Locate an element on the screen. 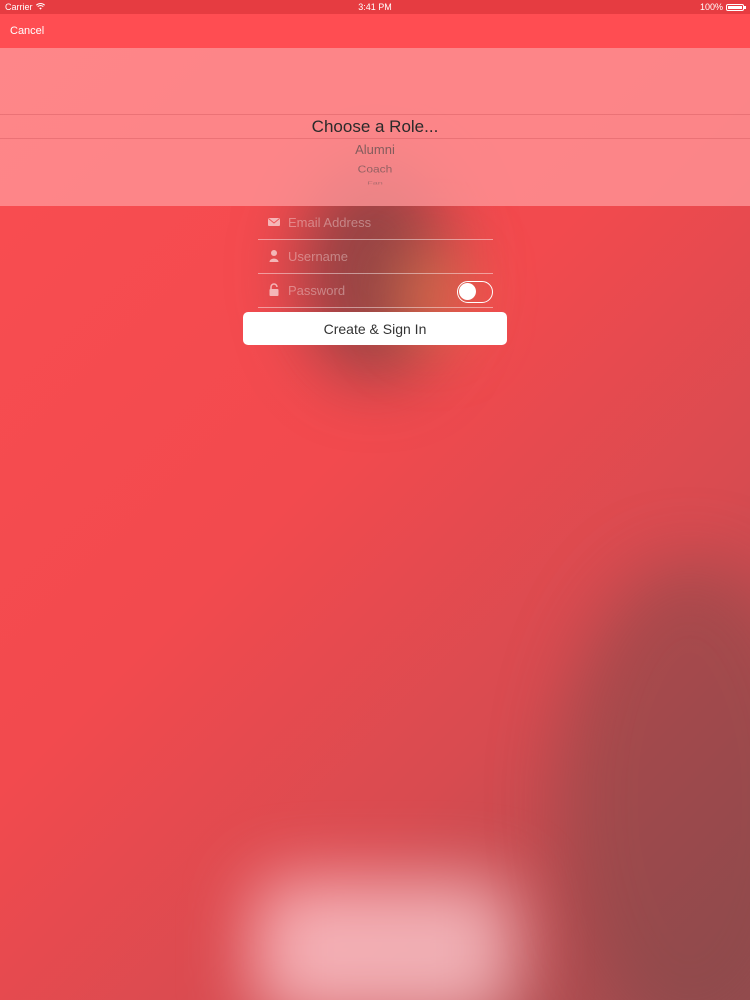 The height and width of the screenshot is (1000, 750). signup-form is located at coordinates (375, 257).